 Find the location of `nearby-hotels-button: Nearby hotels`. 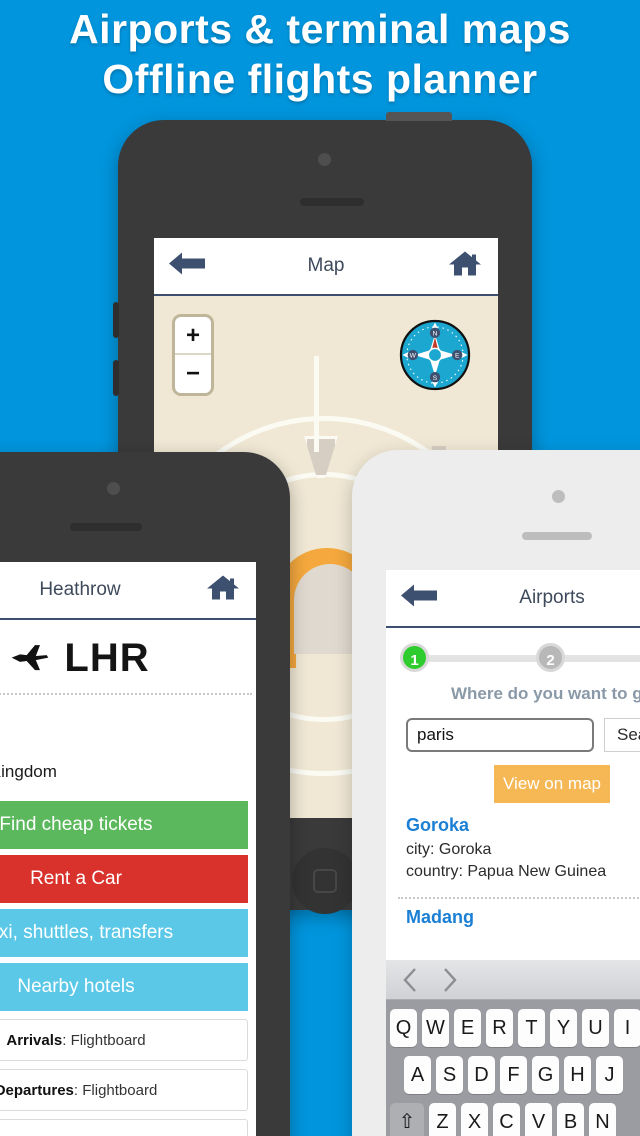

nearby-hotels-button: Nearby hotels is located at coordinates (124, 987).